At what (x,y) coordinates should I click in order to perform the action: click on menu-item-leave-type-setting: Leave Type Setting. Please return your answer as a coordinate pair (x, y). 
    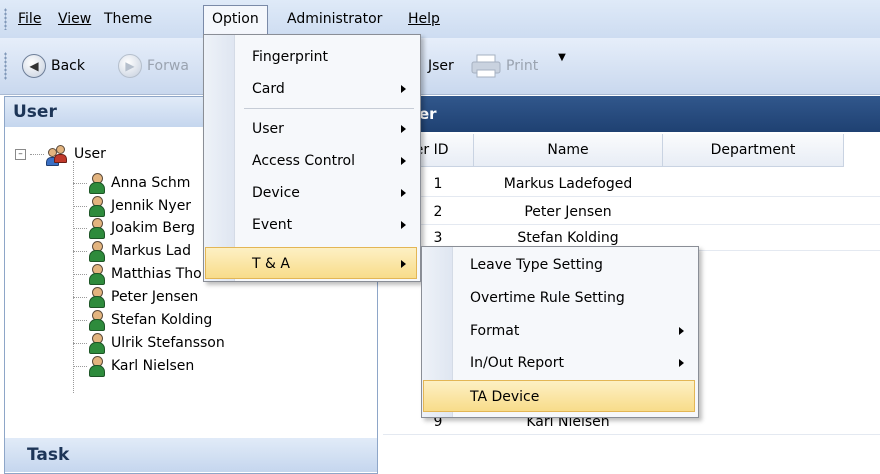
    Looking at the image, I should click on (559, 265).